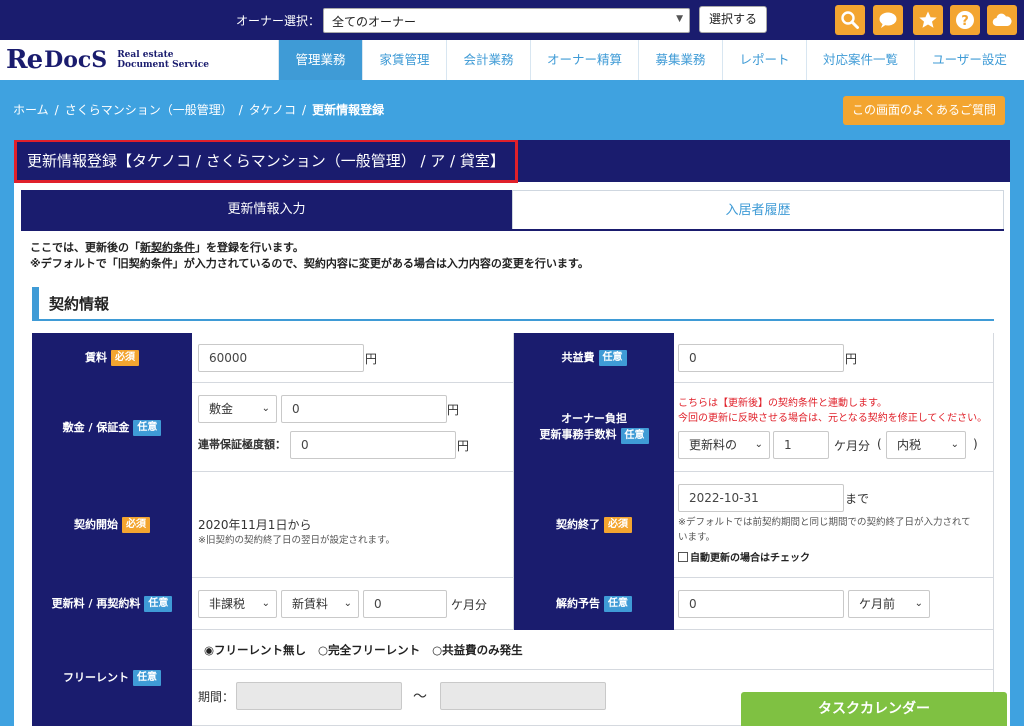  I want to click on notice-value-cell: 0 ケ月前 ⌄, so click(834, 604).